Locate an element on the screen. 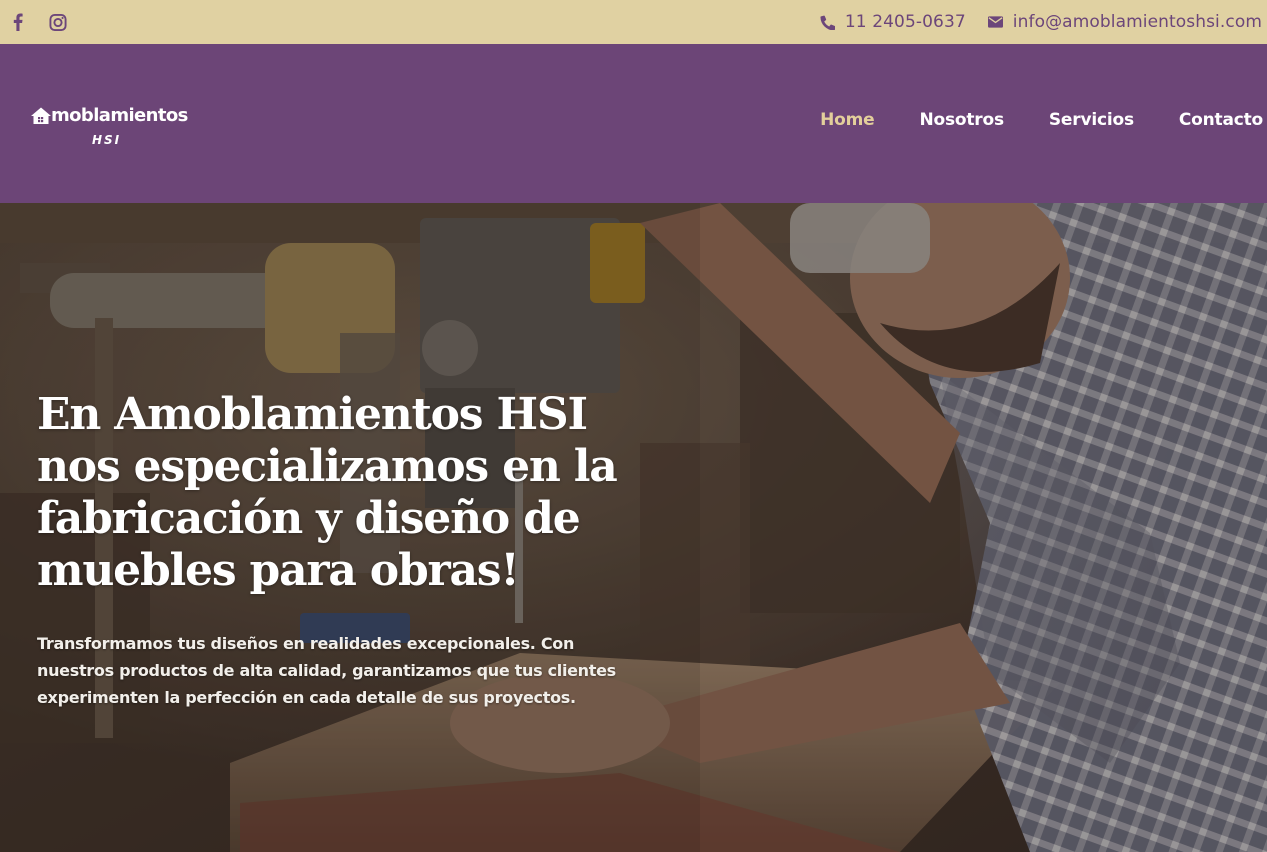 The width and height of the screenshot is (1267, 852). contact-info: 11 2405-0637 info@amoblamientoshsi.com is located at coordinates (1041, 22).